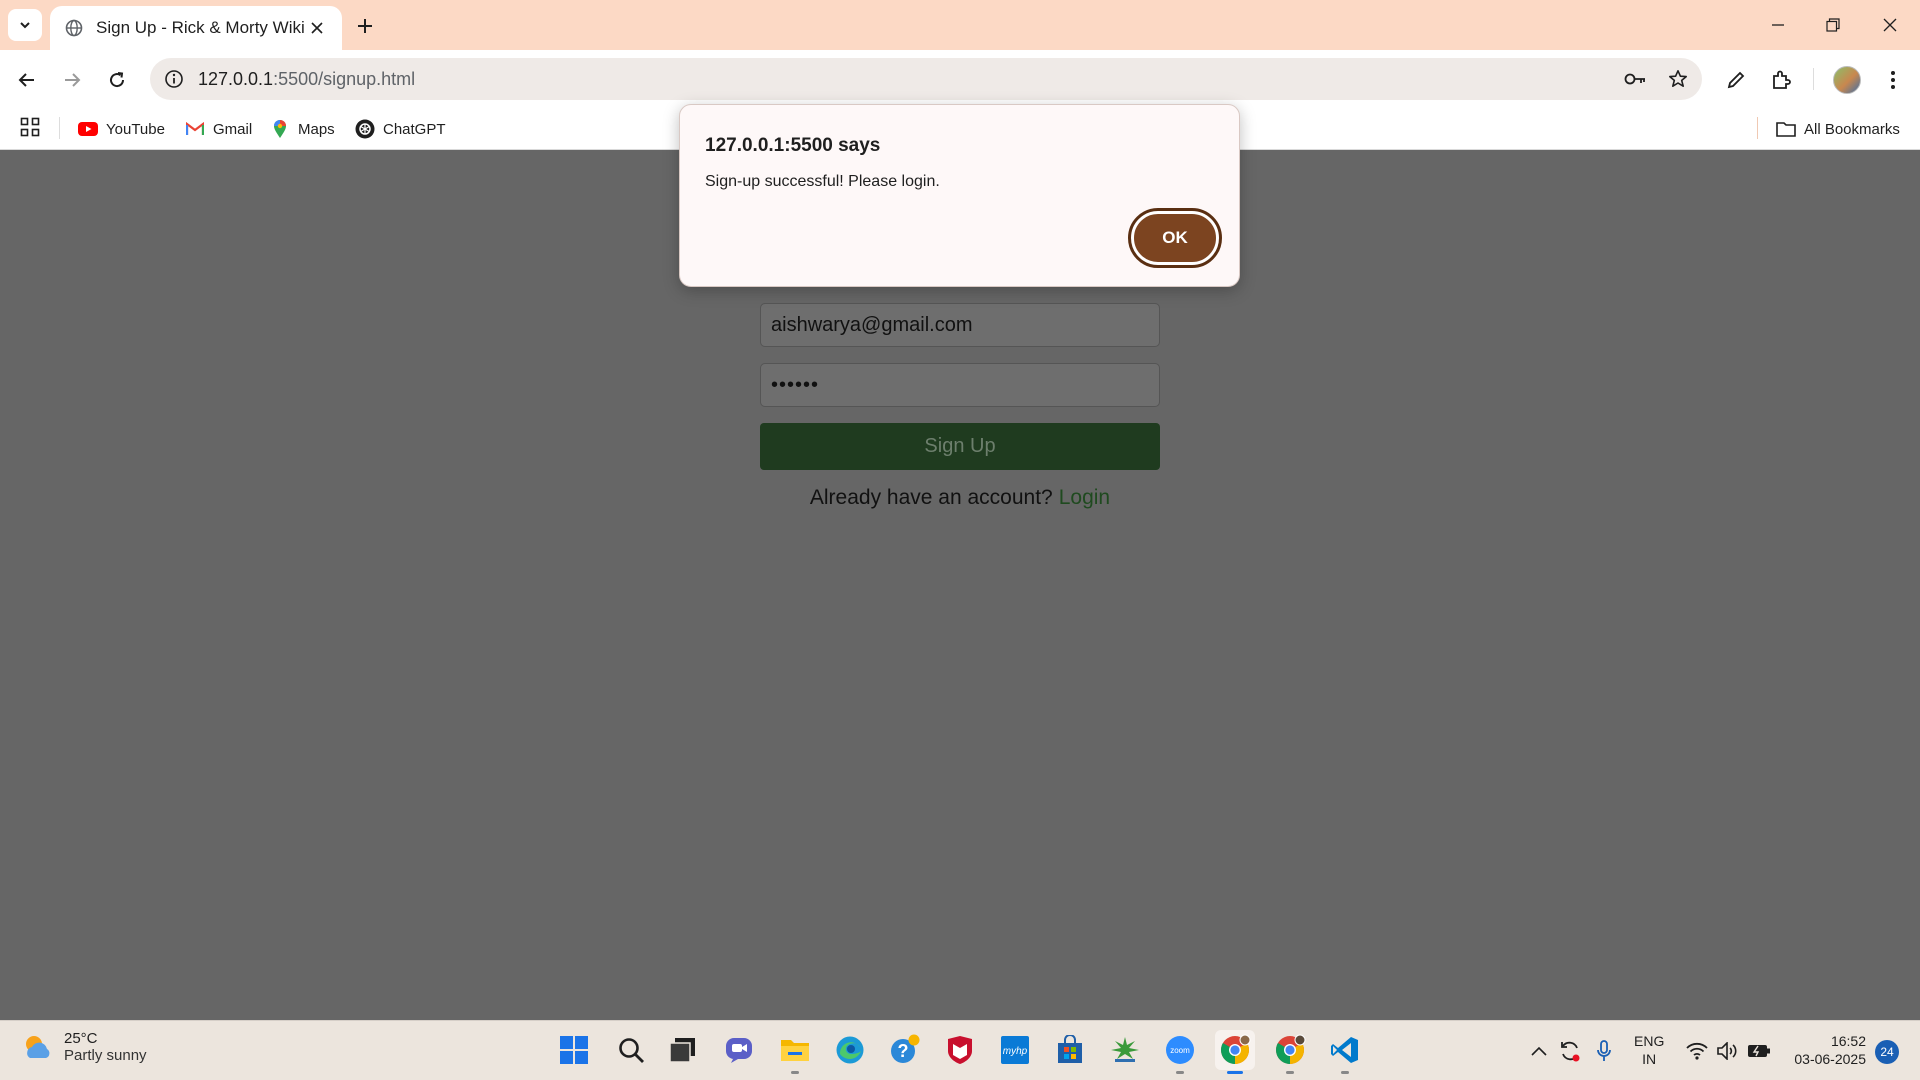 The image size is (1920, 1080). I want to click on vscode-app, so click(1345, 1052).